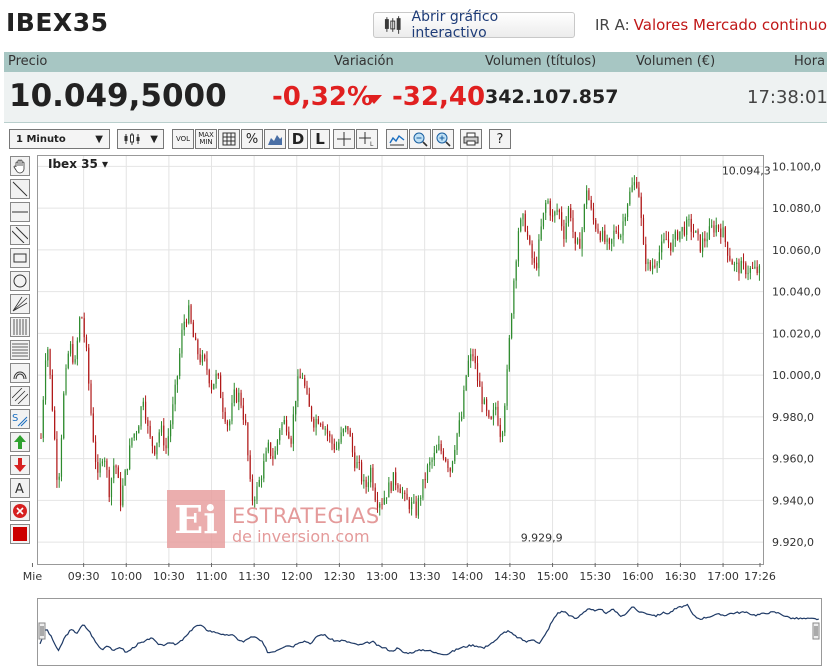 The width and height of the screenshot is (827, 670). What do you see at coordinates (793, 542) in the screenshot?
I see `y-tick-label: 9.920,0` at bounding box center [793, 542].